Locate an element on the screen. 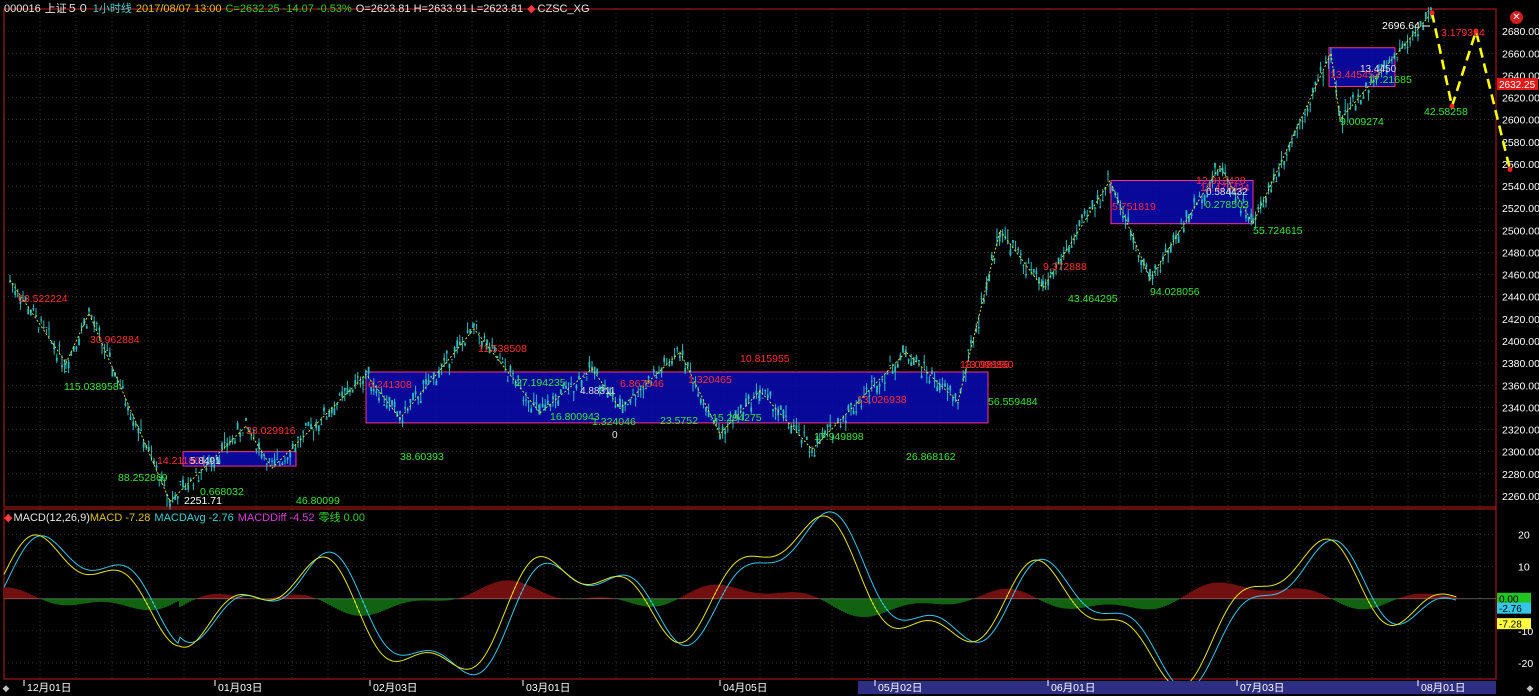 The width and height of the screenshot is (1539, 696). scroll-left-icon: ◆ is located at coordinates (6, 688).